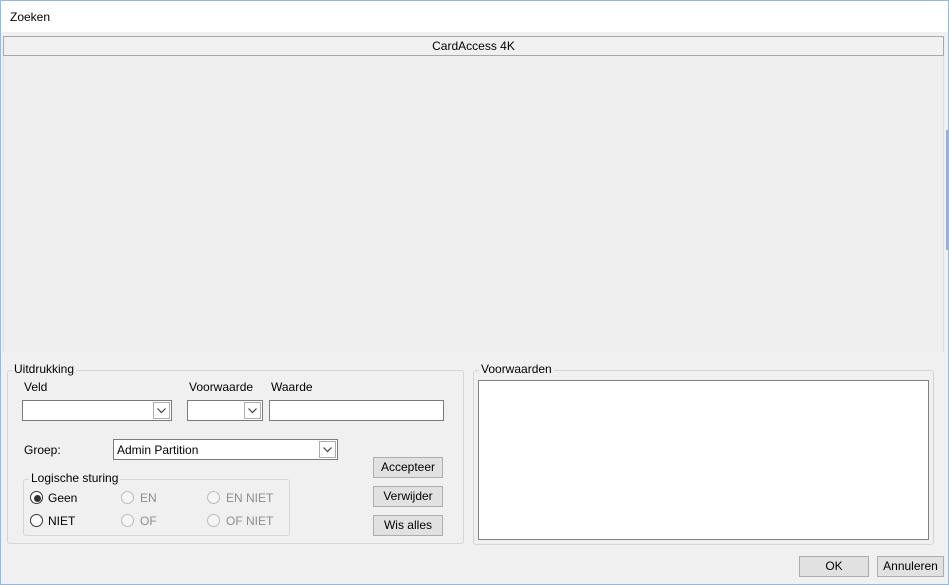  Describe the element at coordinates (225, 449) in the screenshot. I see `group-combobox: Admin Partition` at that location.